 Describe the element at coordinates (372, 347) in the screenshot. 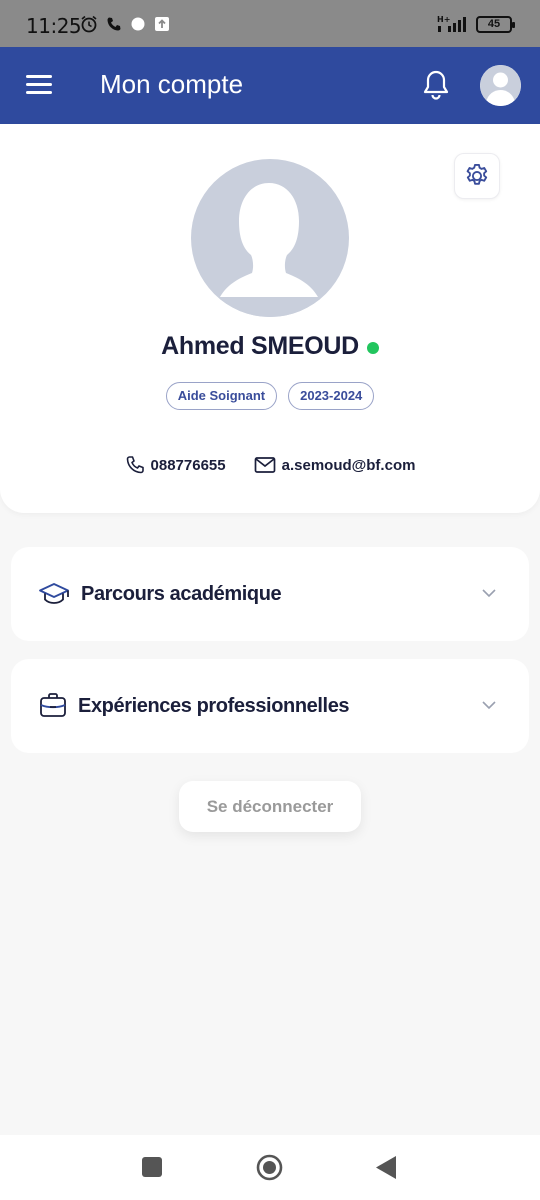

I see `online-status-dot` at that location.